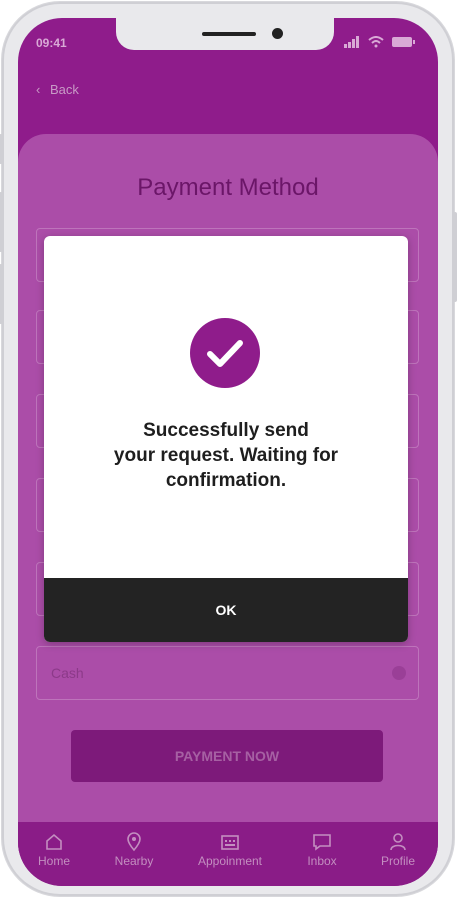 This screenshot has width=460, height=900. Describe the element at coordinates (322, 861) in the screenshot. I see `tab-label: Inbox` at that location.